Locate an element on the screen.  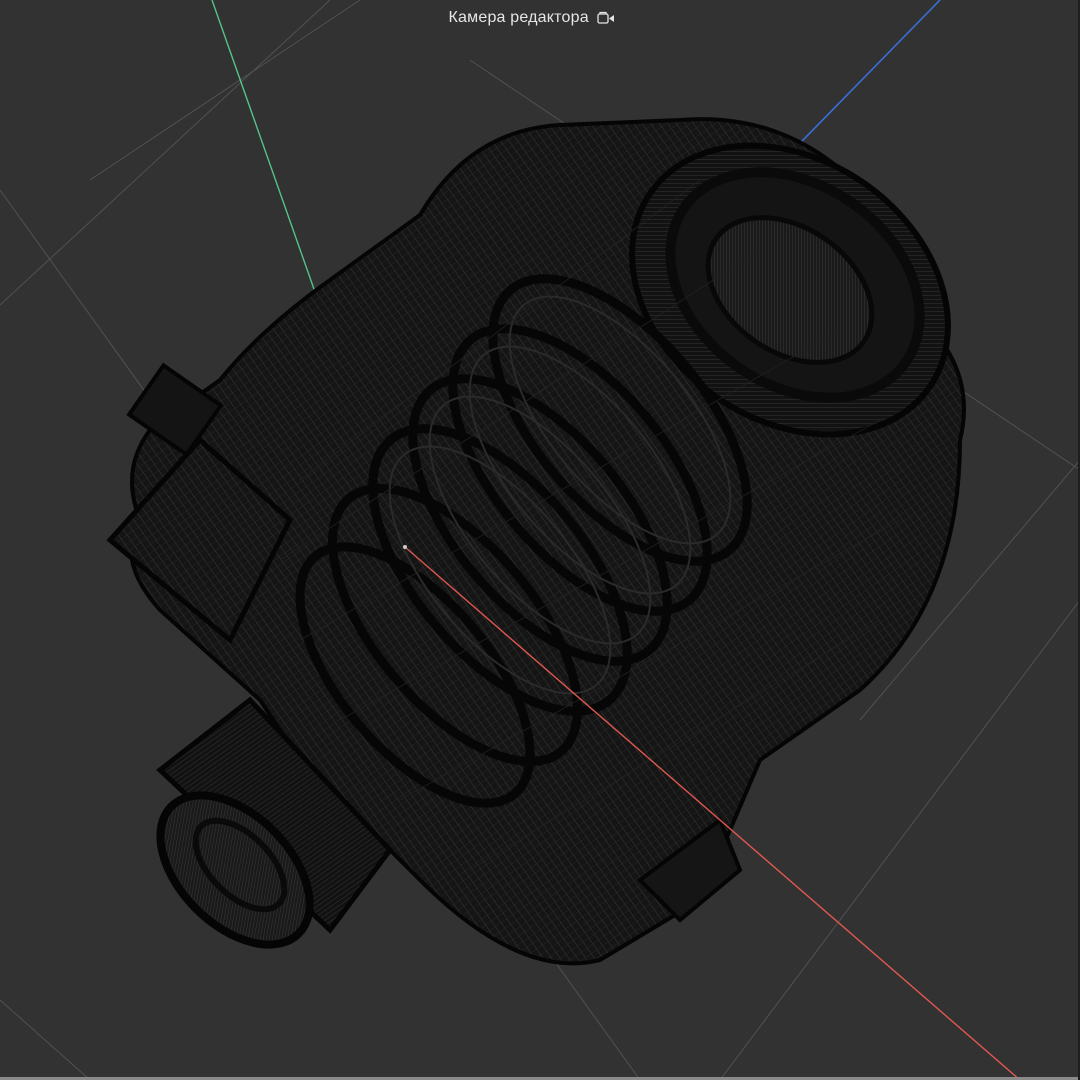
world-origin is located at coordinates (405, 547).